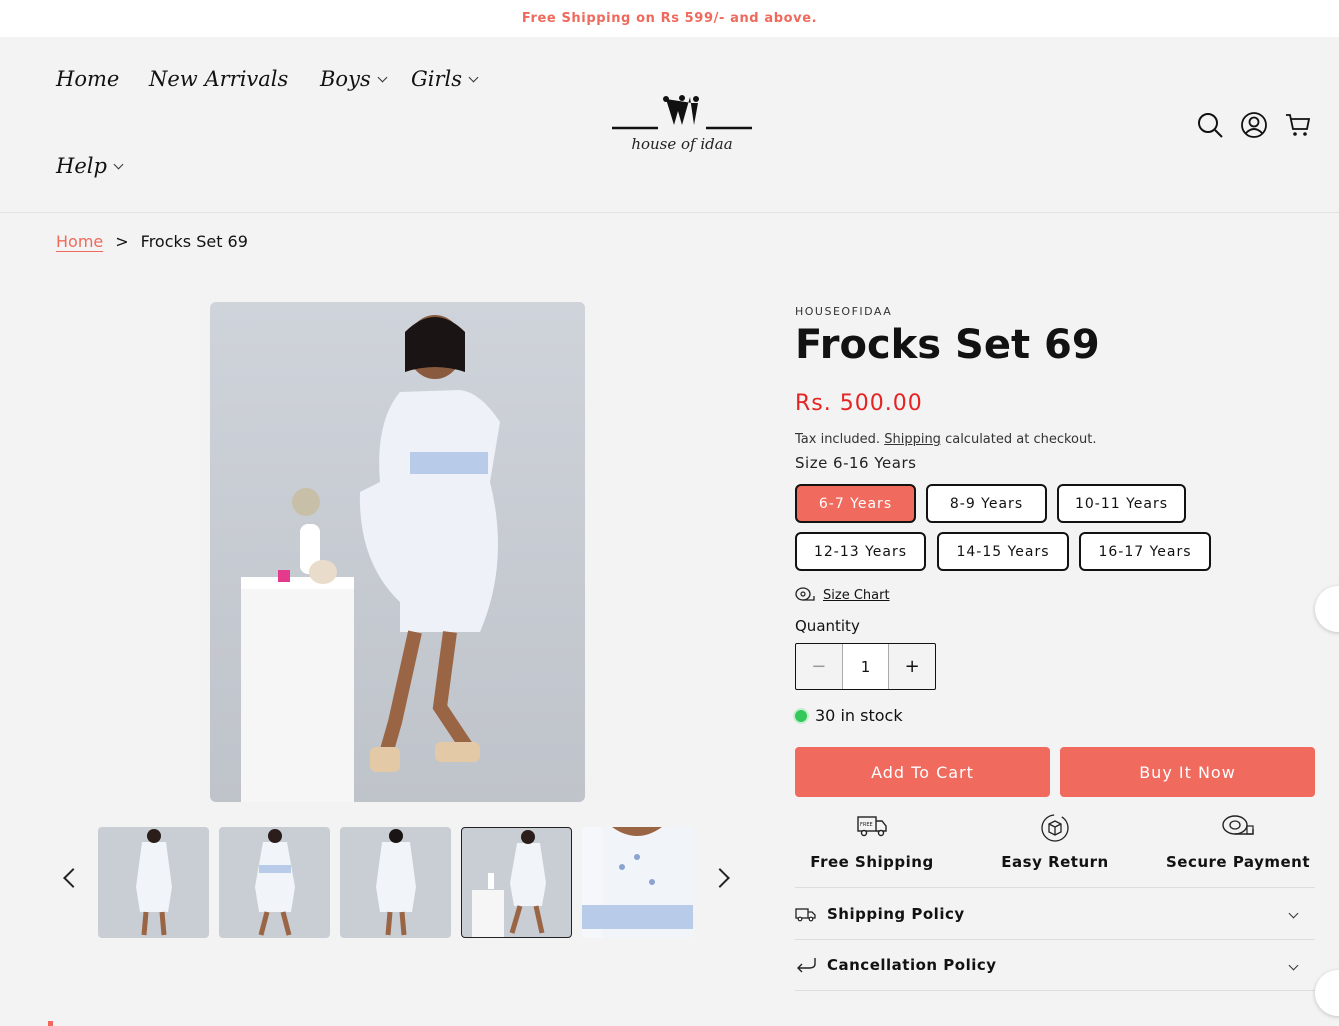 The width and height of the screenshot is (1339, 1026). What do you see at coordinates (1121, 503) in the screenshot?
I see `size-option-10-11: 10-11 Years` at bounding box center [1121, 503].